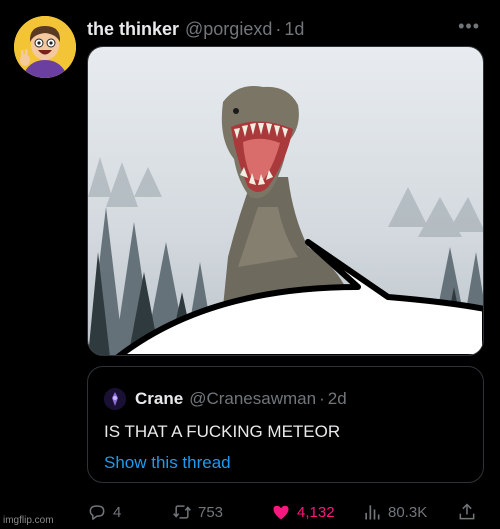  Describe the element at coordinates (28, 520) in the screenshot. I see `imgflip-watermark: imgflip.com` at that location.